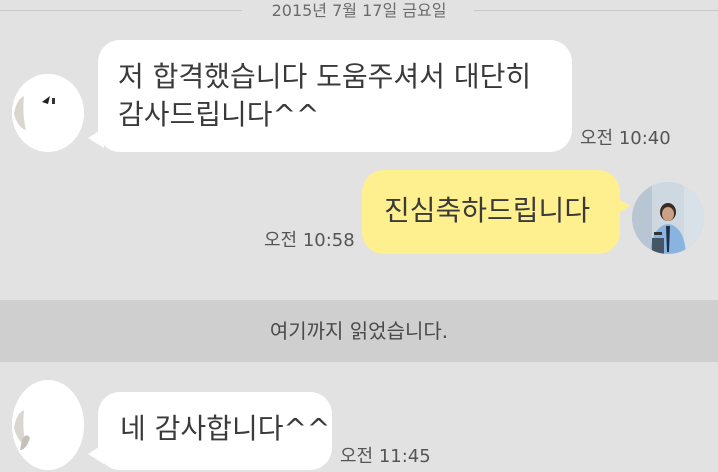 The image size is (718, 472). I want to click on date-label: 2015년 7월 17일 금요일, so click(359, 10).